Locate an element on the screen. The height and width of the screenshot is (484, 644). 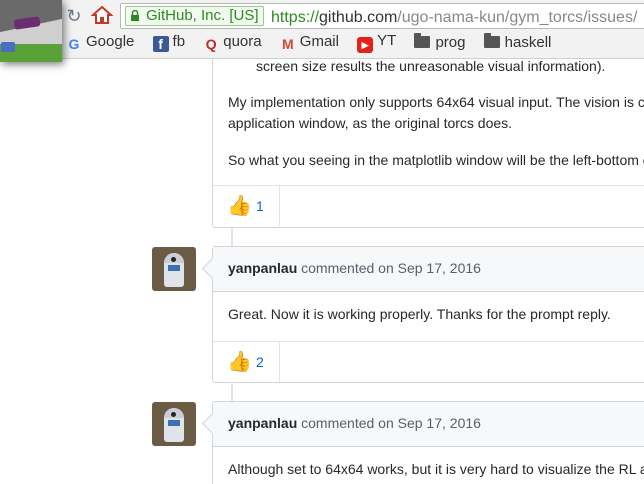
gmail-icon: M is located at coordinates (287, 44).